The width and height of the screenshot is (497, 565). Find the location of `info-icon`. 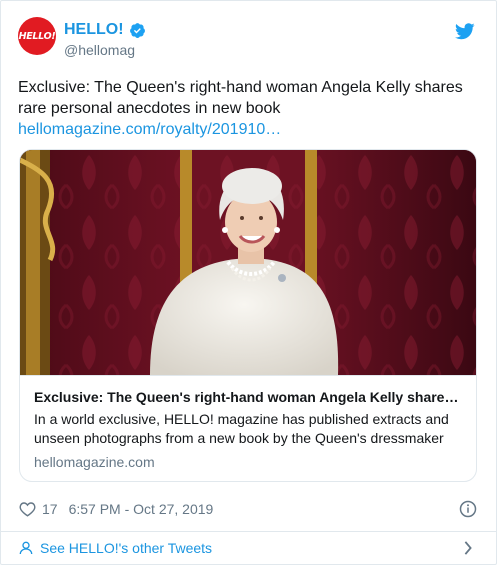

info-icon is located at coordinates (468, 509).